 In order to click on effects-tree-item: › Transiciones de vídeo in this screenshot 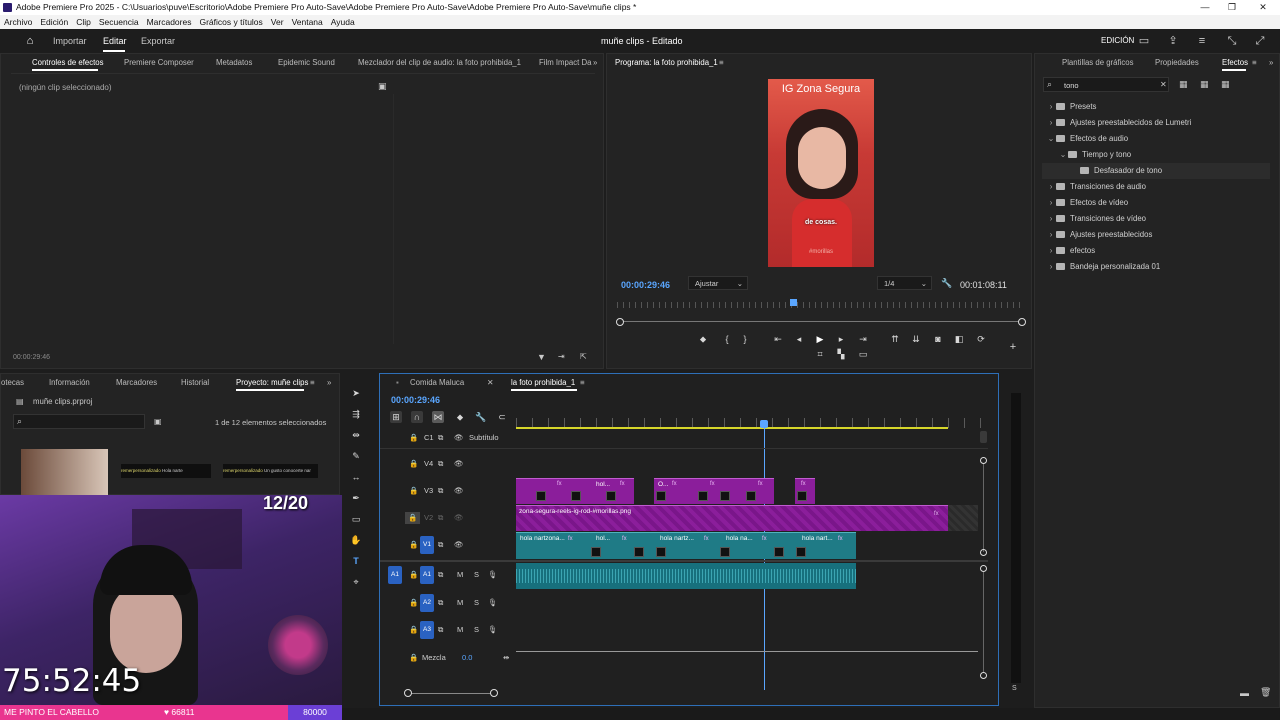, I will do `click(1094, 219)`.